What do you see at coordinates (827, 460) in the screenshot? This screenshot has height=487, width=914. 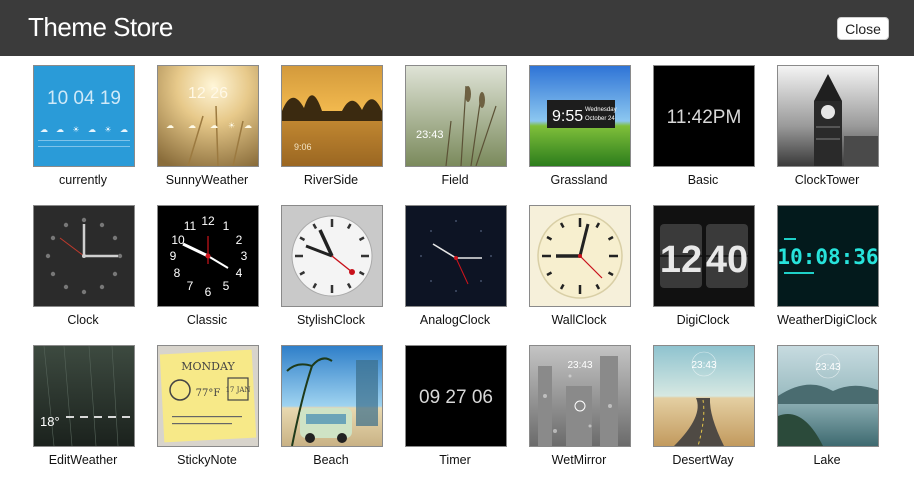 I see `theme-name: Lake` at bounding box center [827, 460].